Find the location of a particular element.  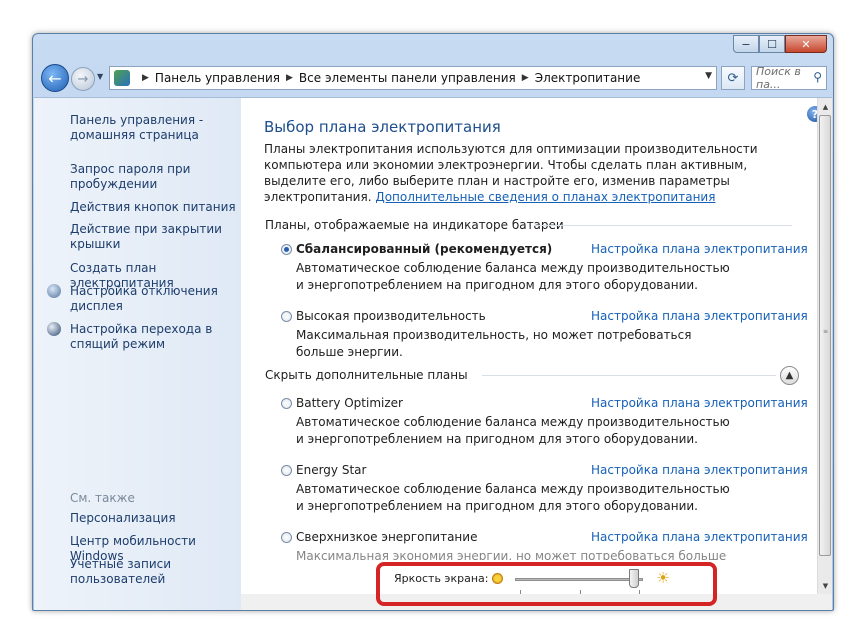

history-dropdown-icon: ▼ is located at coordinates (100, 76).